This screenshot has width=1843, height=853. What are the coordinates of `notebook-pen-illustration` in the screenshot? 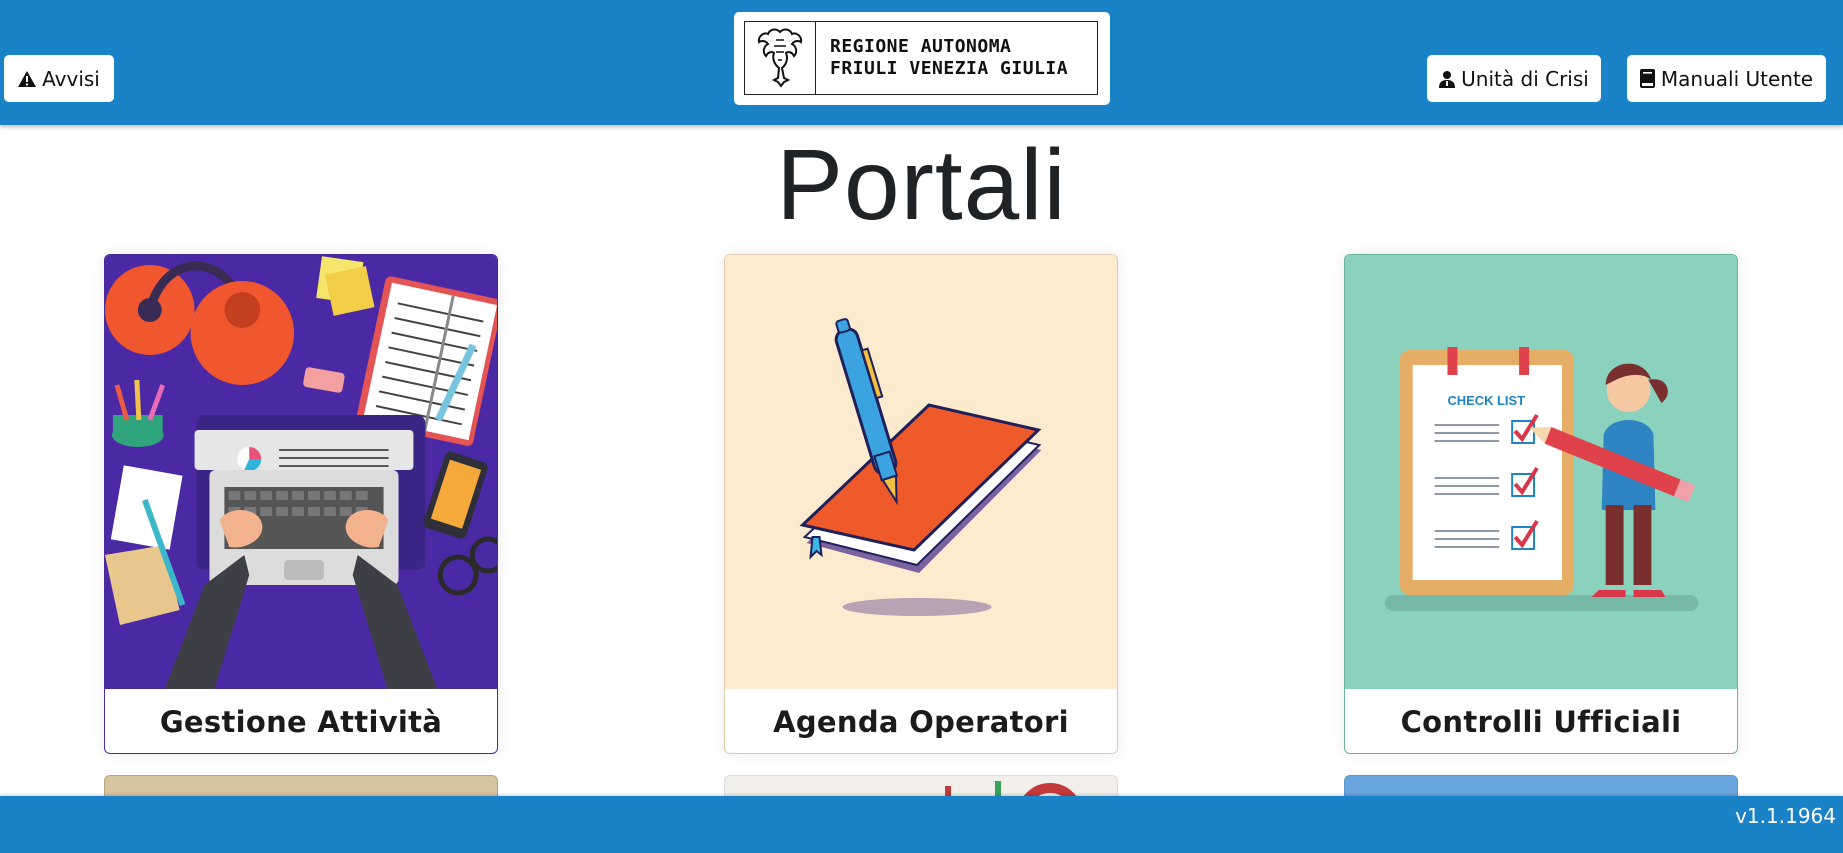 It's located at (921, 472).